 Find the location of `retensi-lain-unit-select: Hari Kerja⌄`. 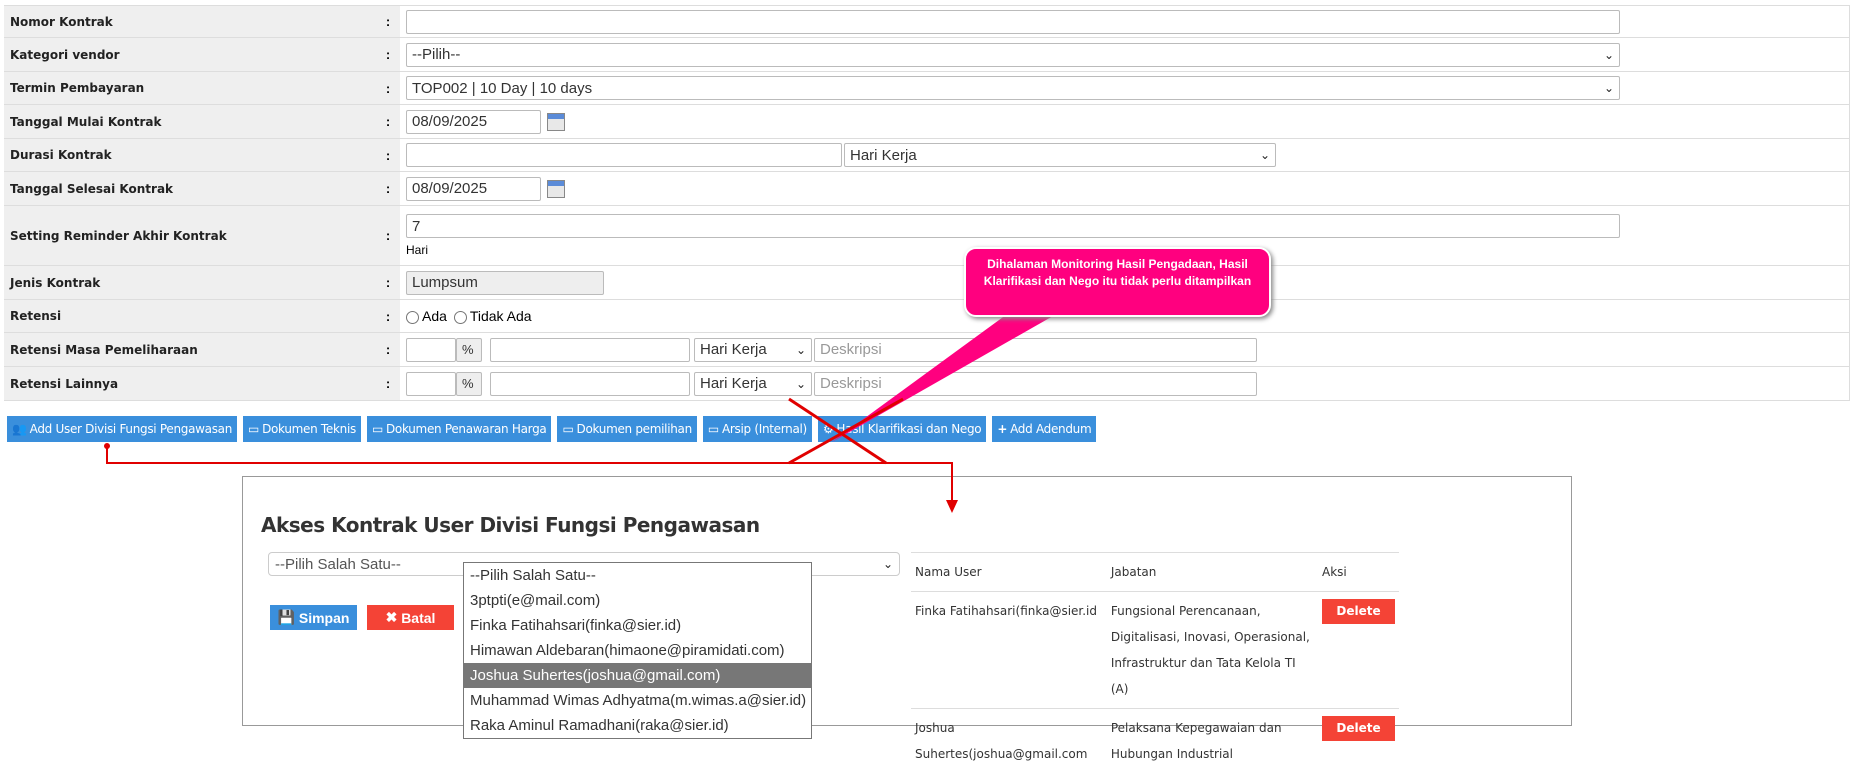

retensi-lain-unit-select: Hari Kerja⌄ is located at coordinates (753, 384).